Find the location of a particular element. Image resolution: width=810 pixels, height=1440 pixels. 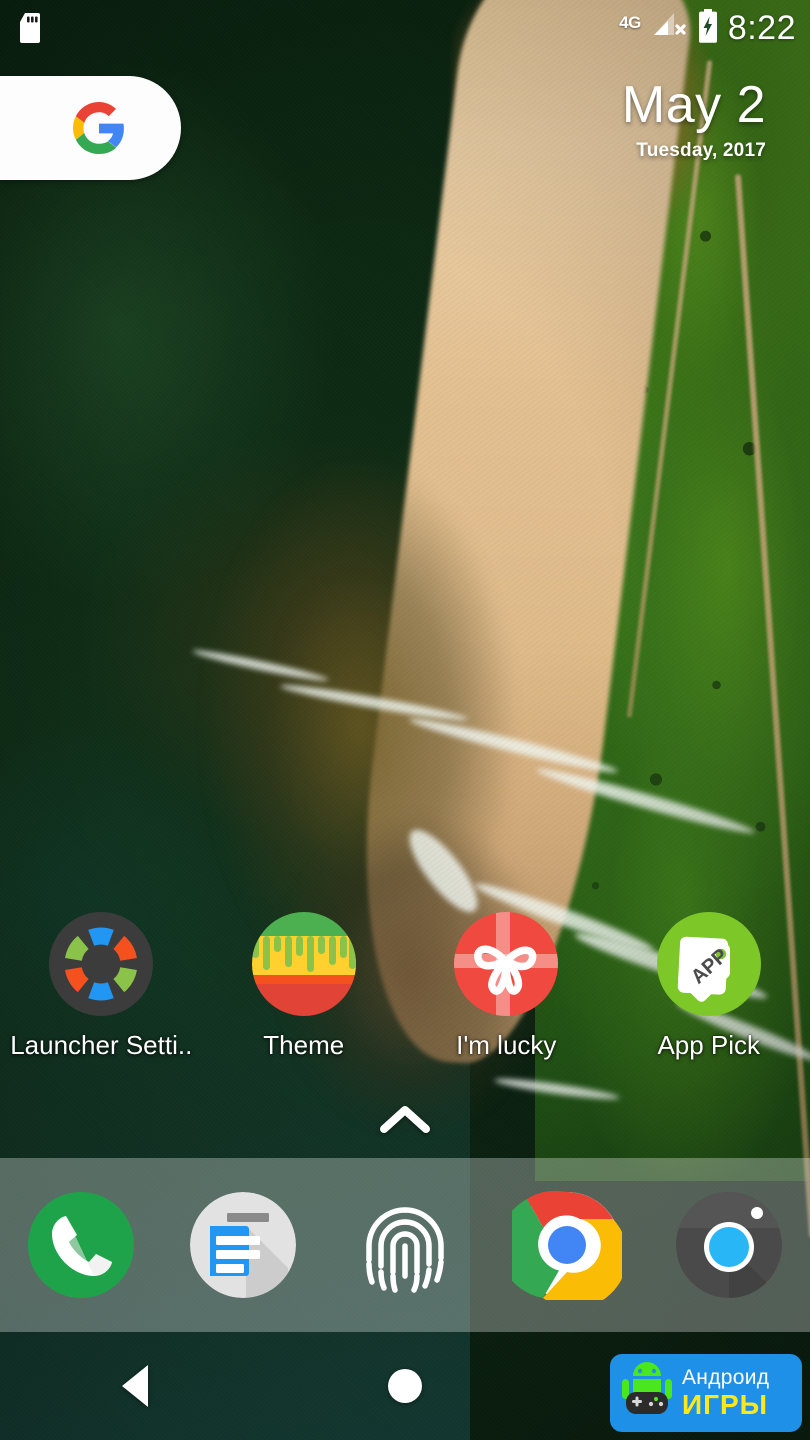

camera-icon is located at coordinates (729, 1245).